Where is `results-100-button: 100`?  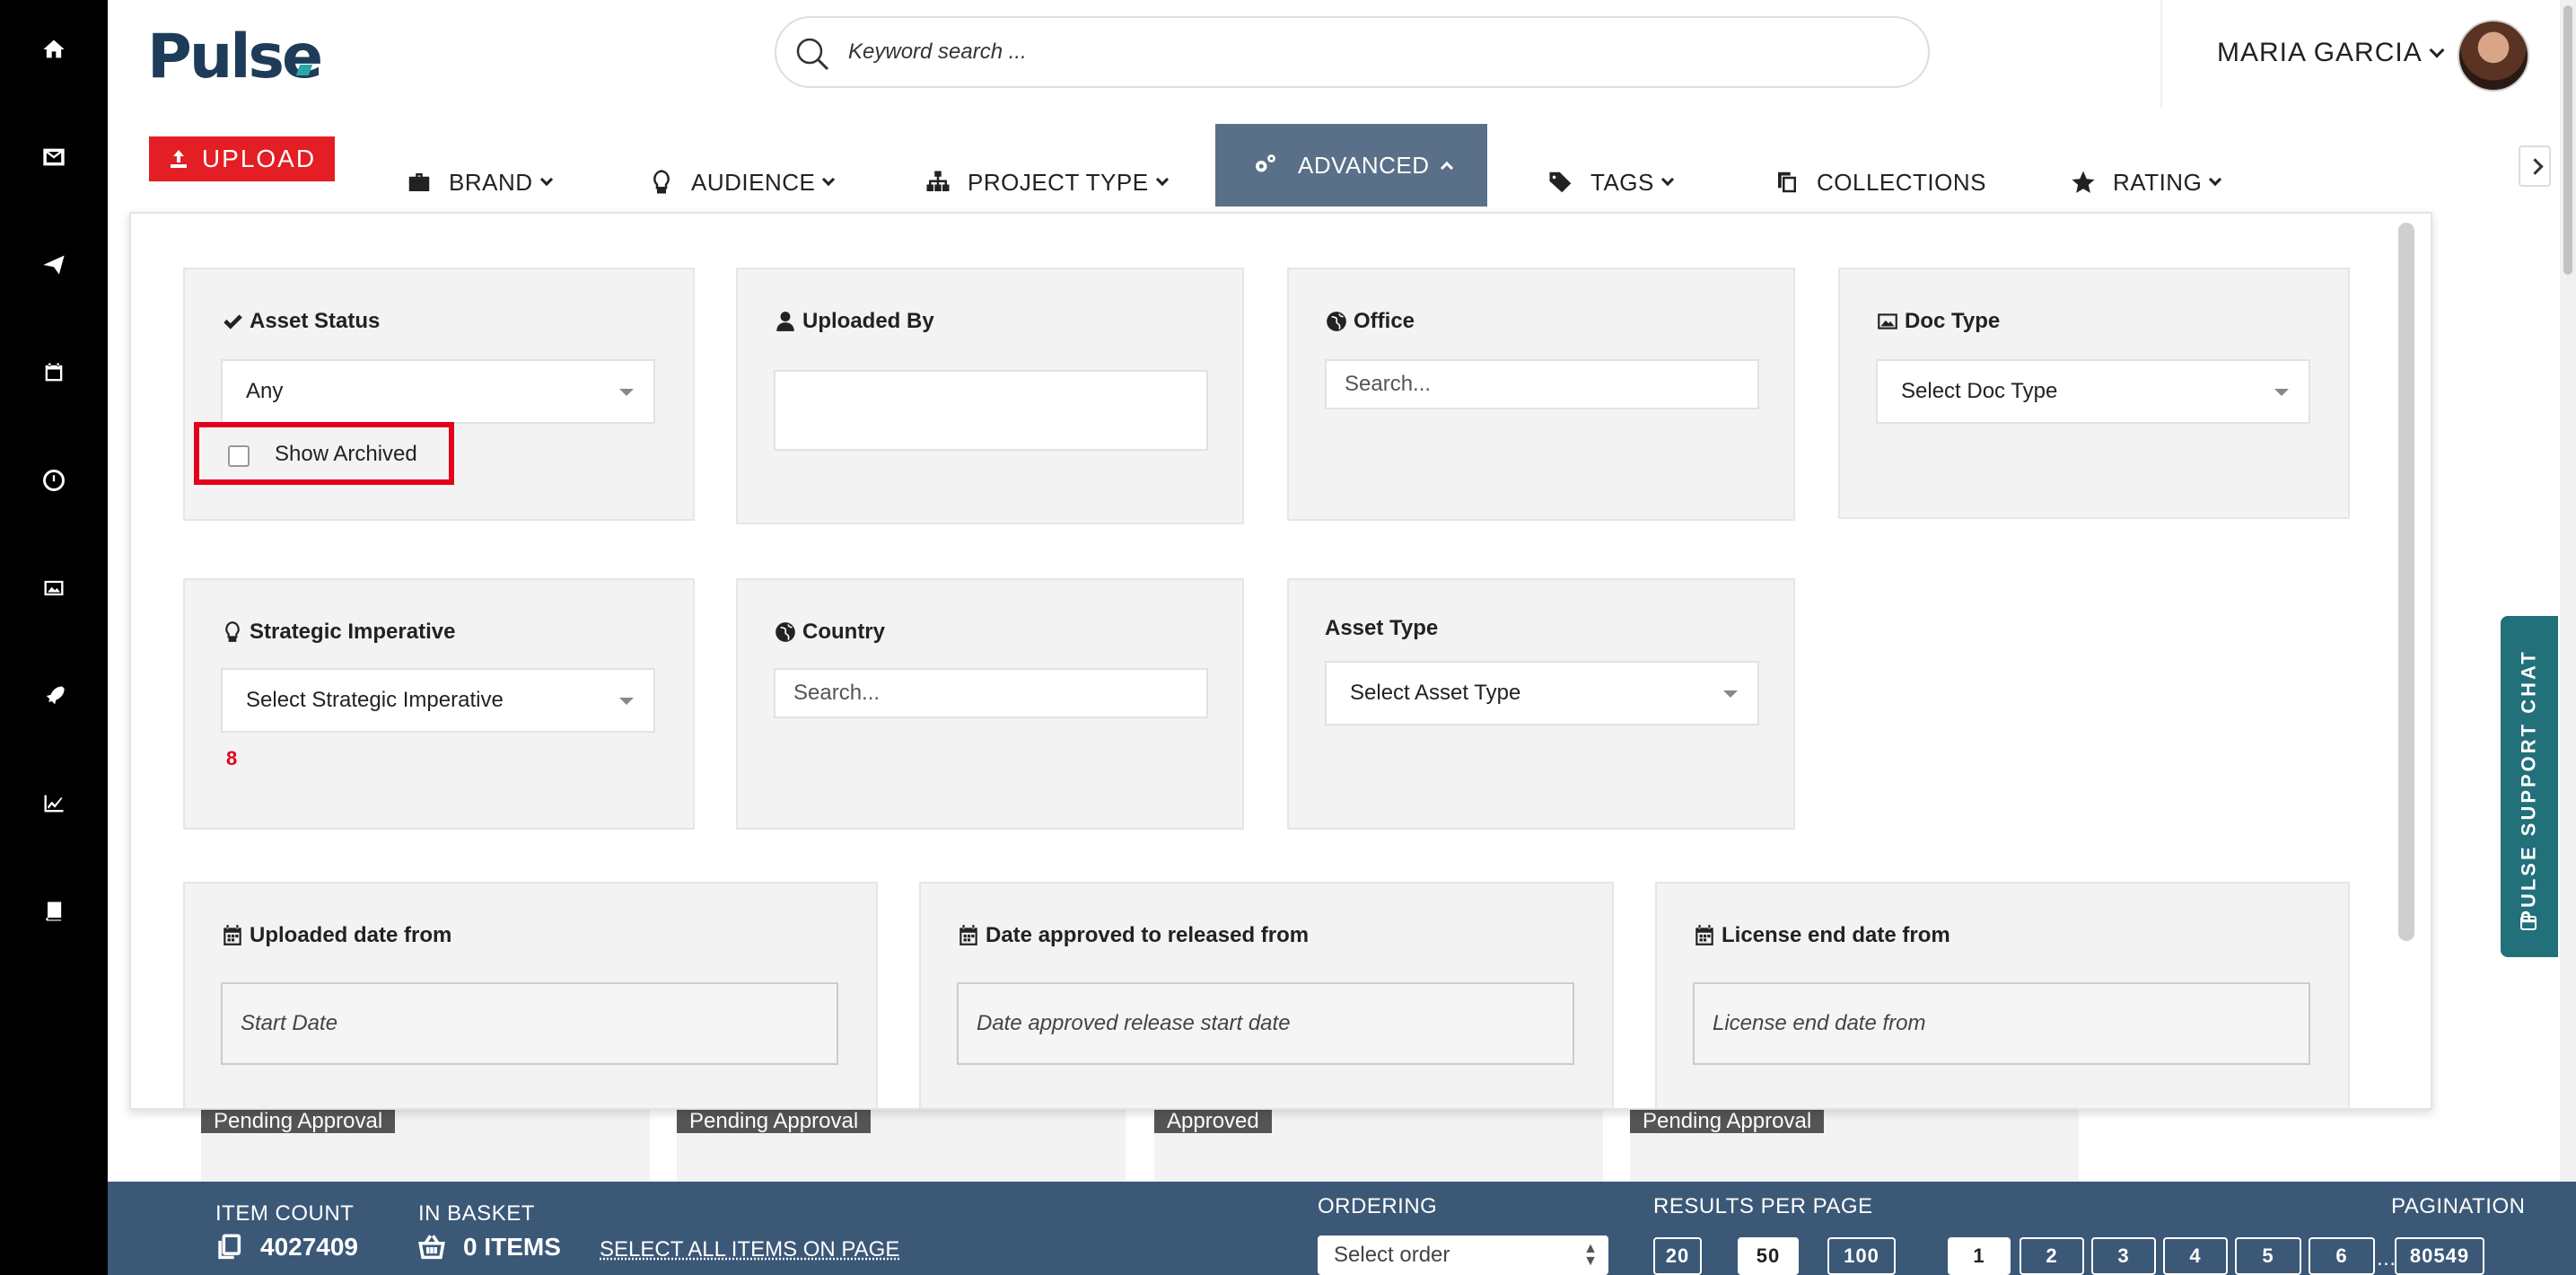 results-100-button: 100 is located at coordinates (1861, 1256).